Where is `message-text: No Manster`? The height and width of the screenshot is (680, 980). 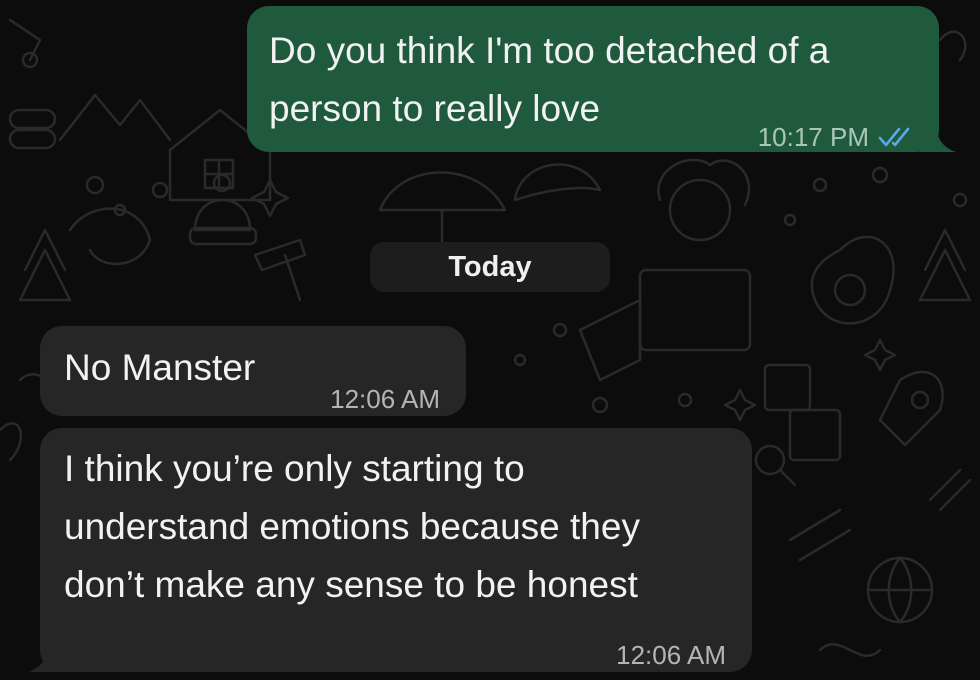 message-text: No Manster is located at coordinates (160, 367).